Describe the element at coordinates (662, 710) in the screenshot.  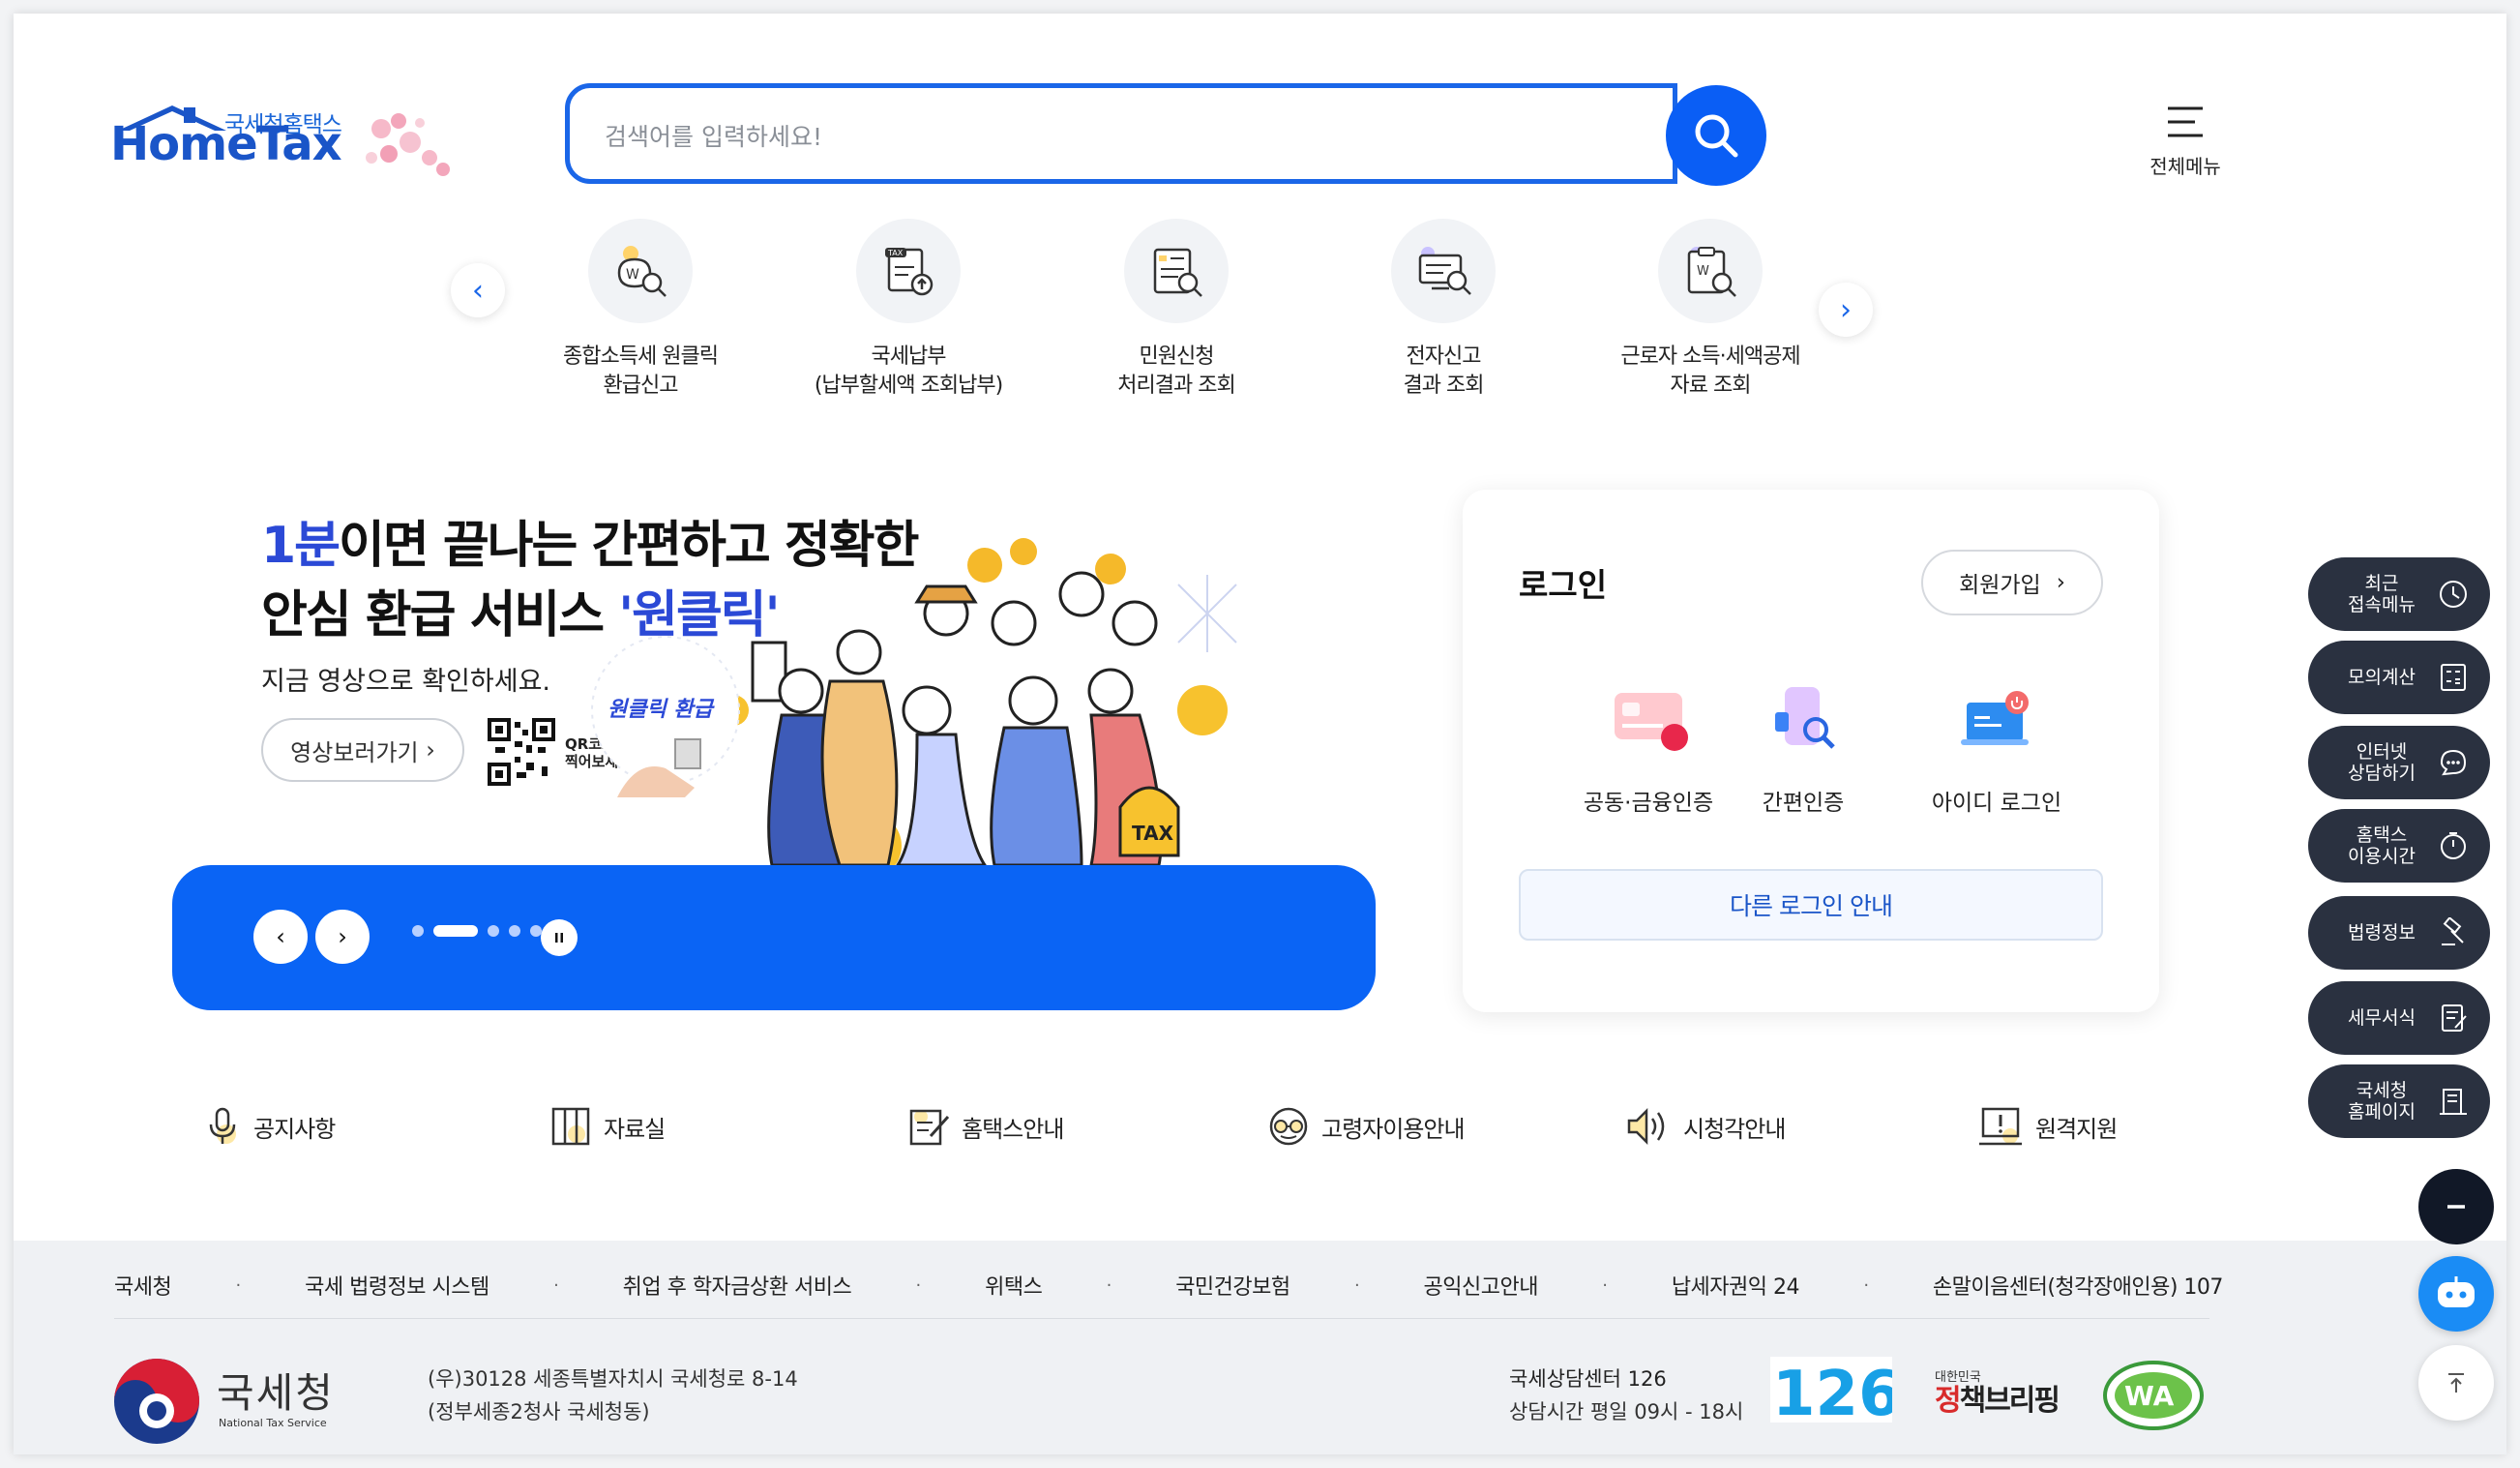
I see `one-click-badge-label: 원클릭 환급` at that location.